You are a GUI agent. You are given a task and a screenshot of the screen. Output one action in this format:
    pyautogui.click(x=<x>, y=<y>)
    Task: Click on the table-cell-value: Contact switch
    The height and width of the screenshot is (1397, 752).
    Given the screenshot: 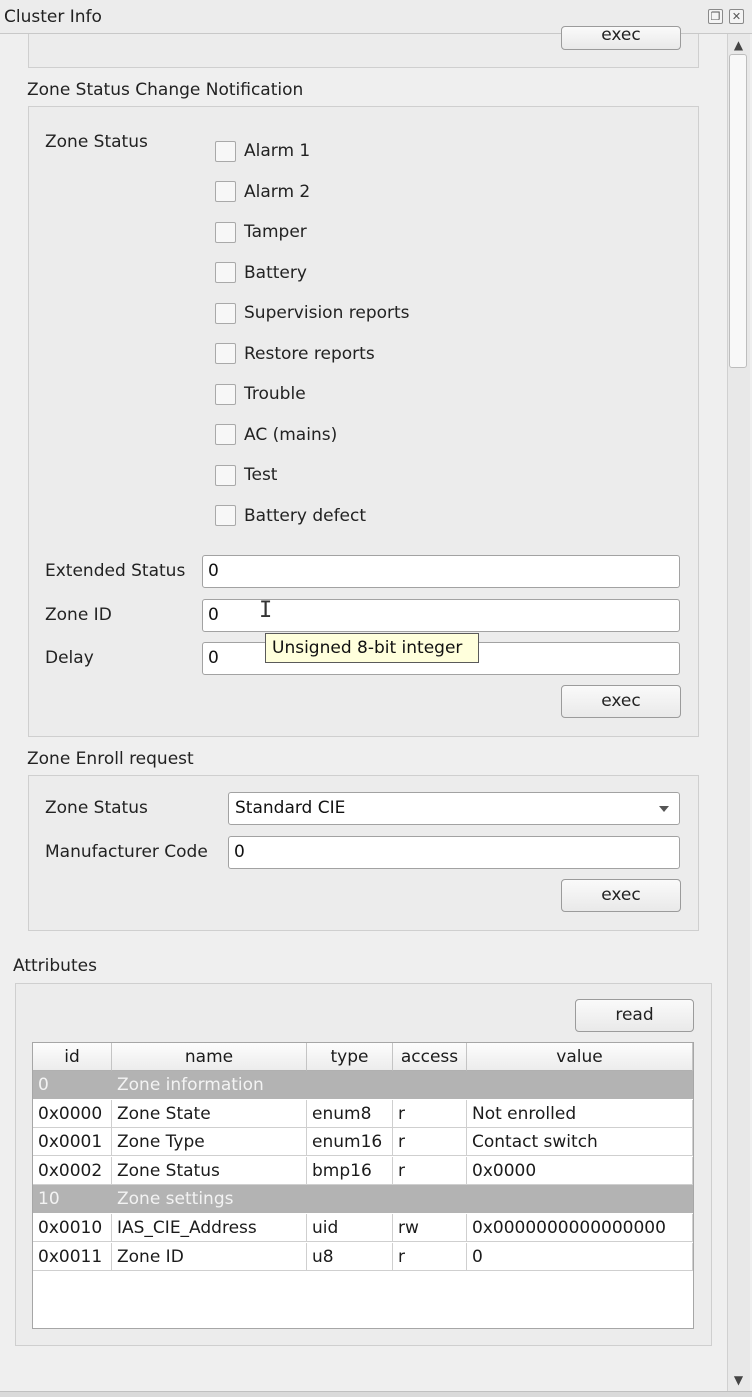 What is the action you would take?
    pyautogui.click(x=580, y=1142)
    